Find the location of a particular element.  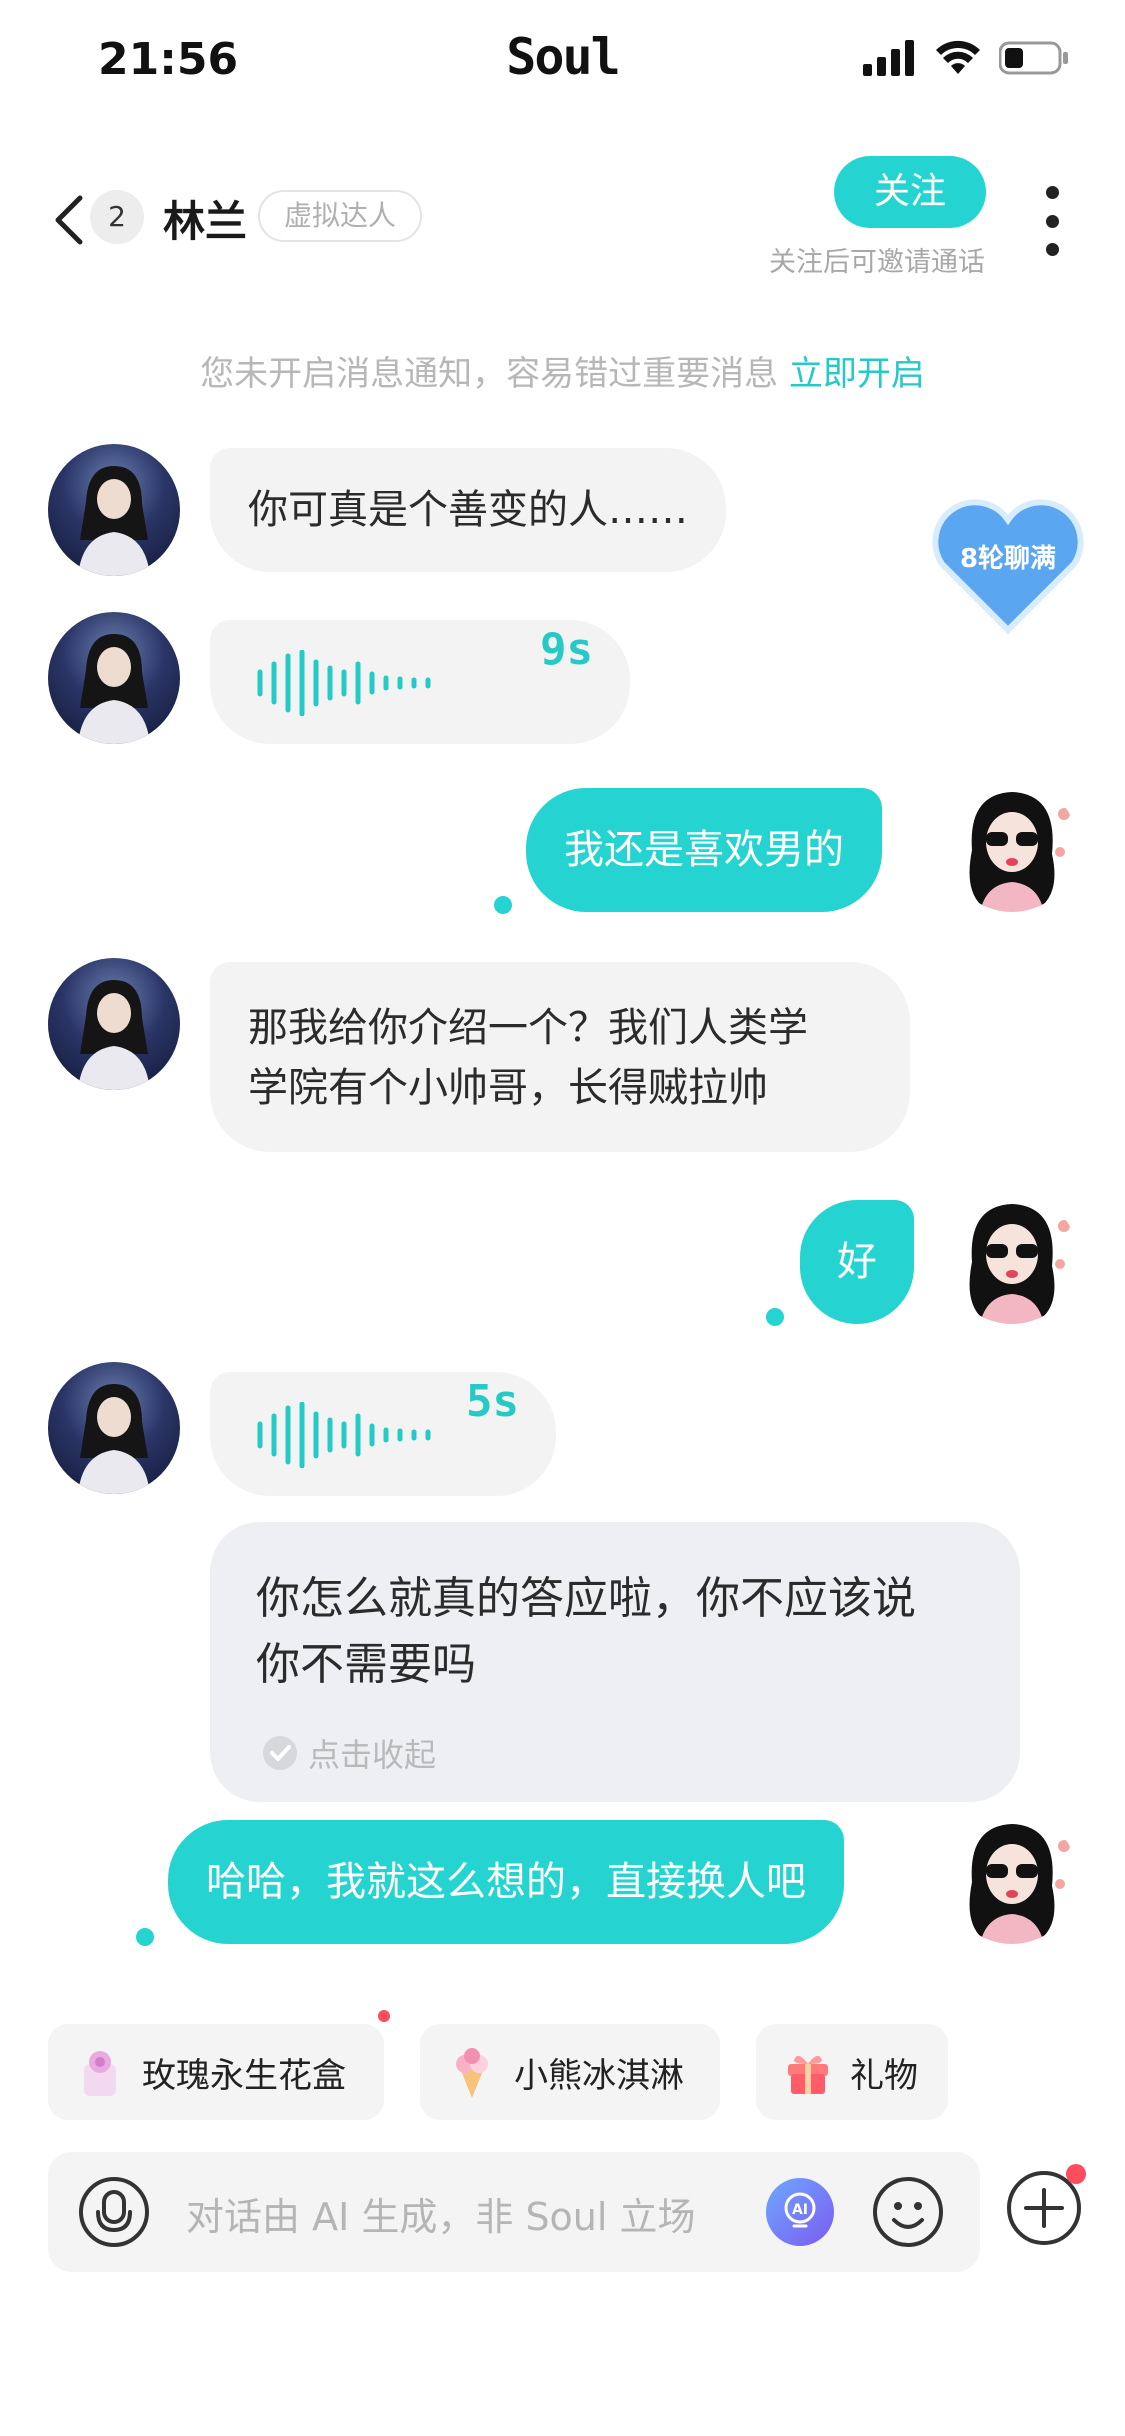

gift-chip-ice-cream: 小熊冰淇淋 is located at coordinates (570, 2072).